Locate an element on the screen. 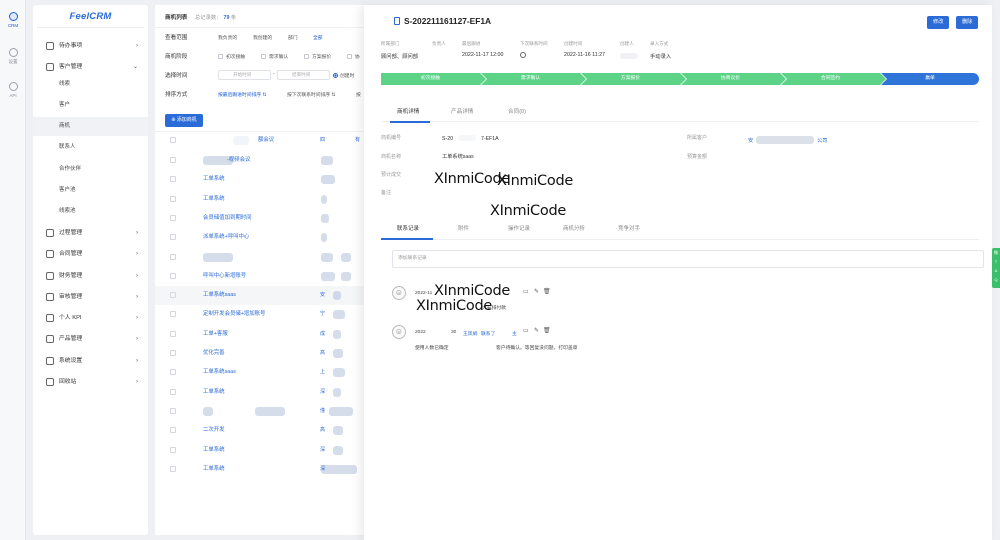 This screenshot has width=1000, height=540. table-row: 会员储值加到期时间 is located at coordinates (260, 218).